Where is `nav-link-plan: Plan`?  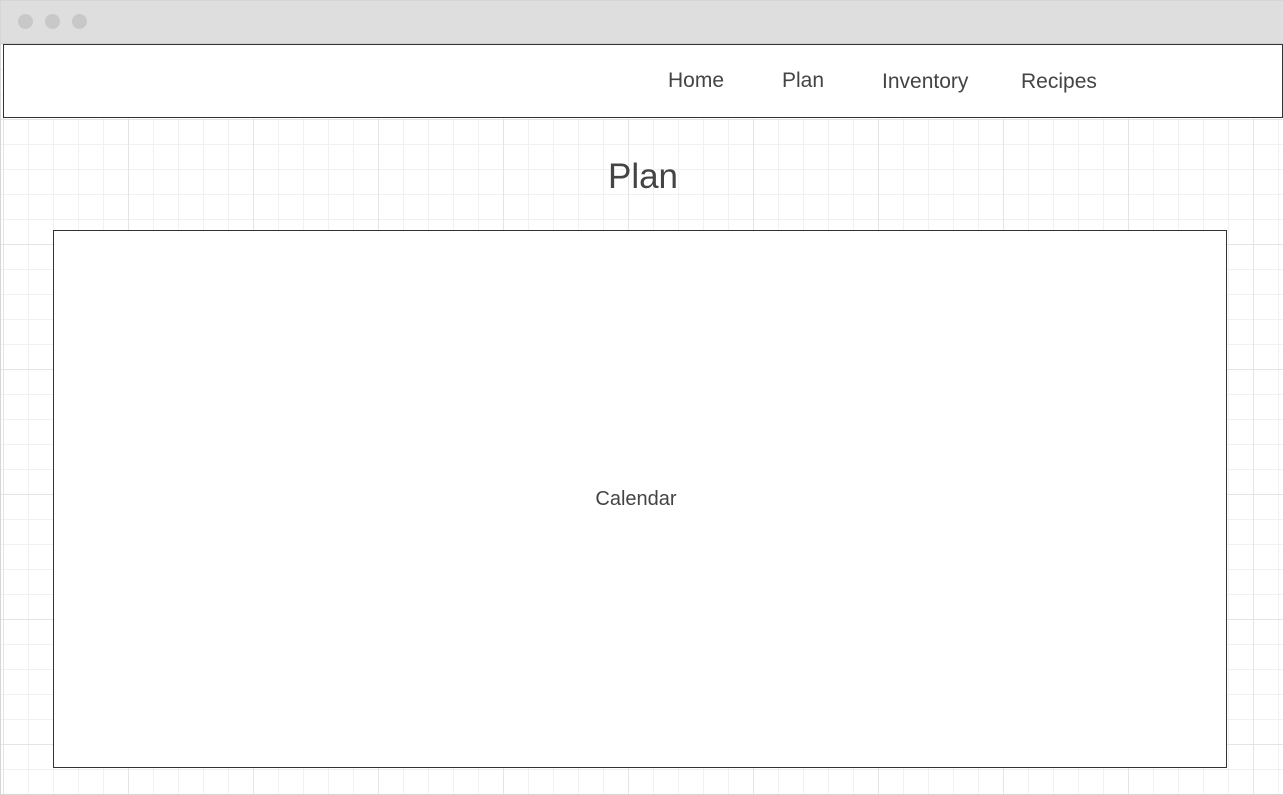 nav-link-plan: Plan is located at coordinates (803, 81).